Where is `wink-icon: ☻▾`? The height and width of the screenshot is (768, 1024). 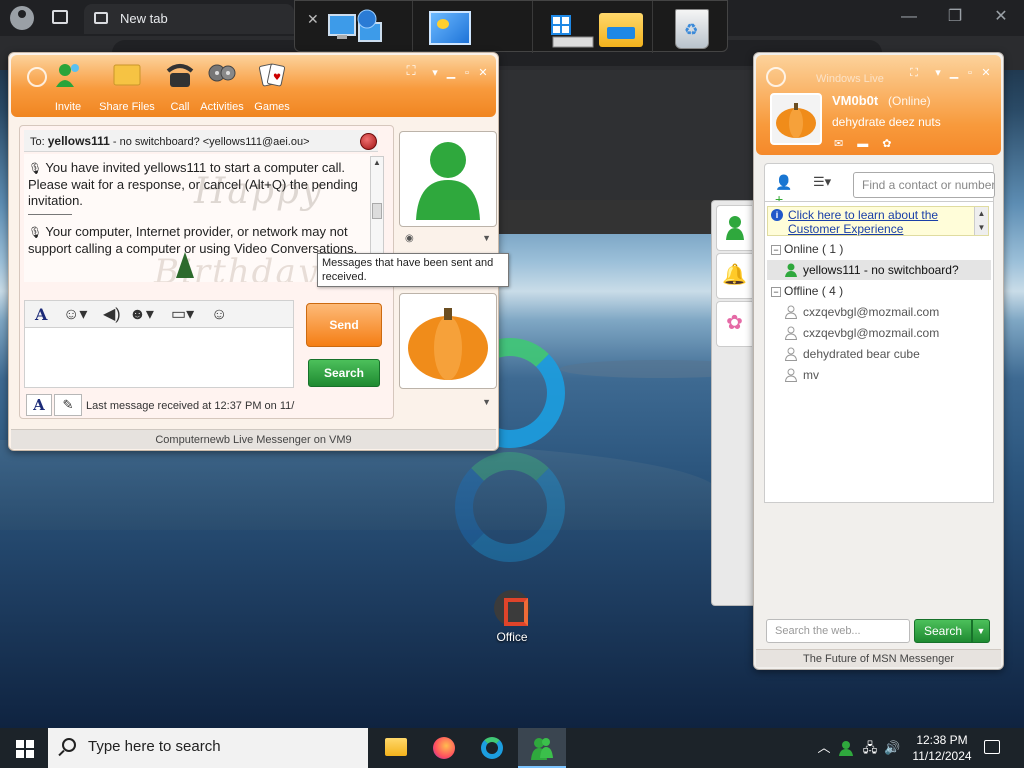
wink-icon: ☻▾ is located at coordinates (141, 315).